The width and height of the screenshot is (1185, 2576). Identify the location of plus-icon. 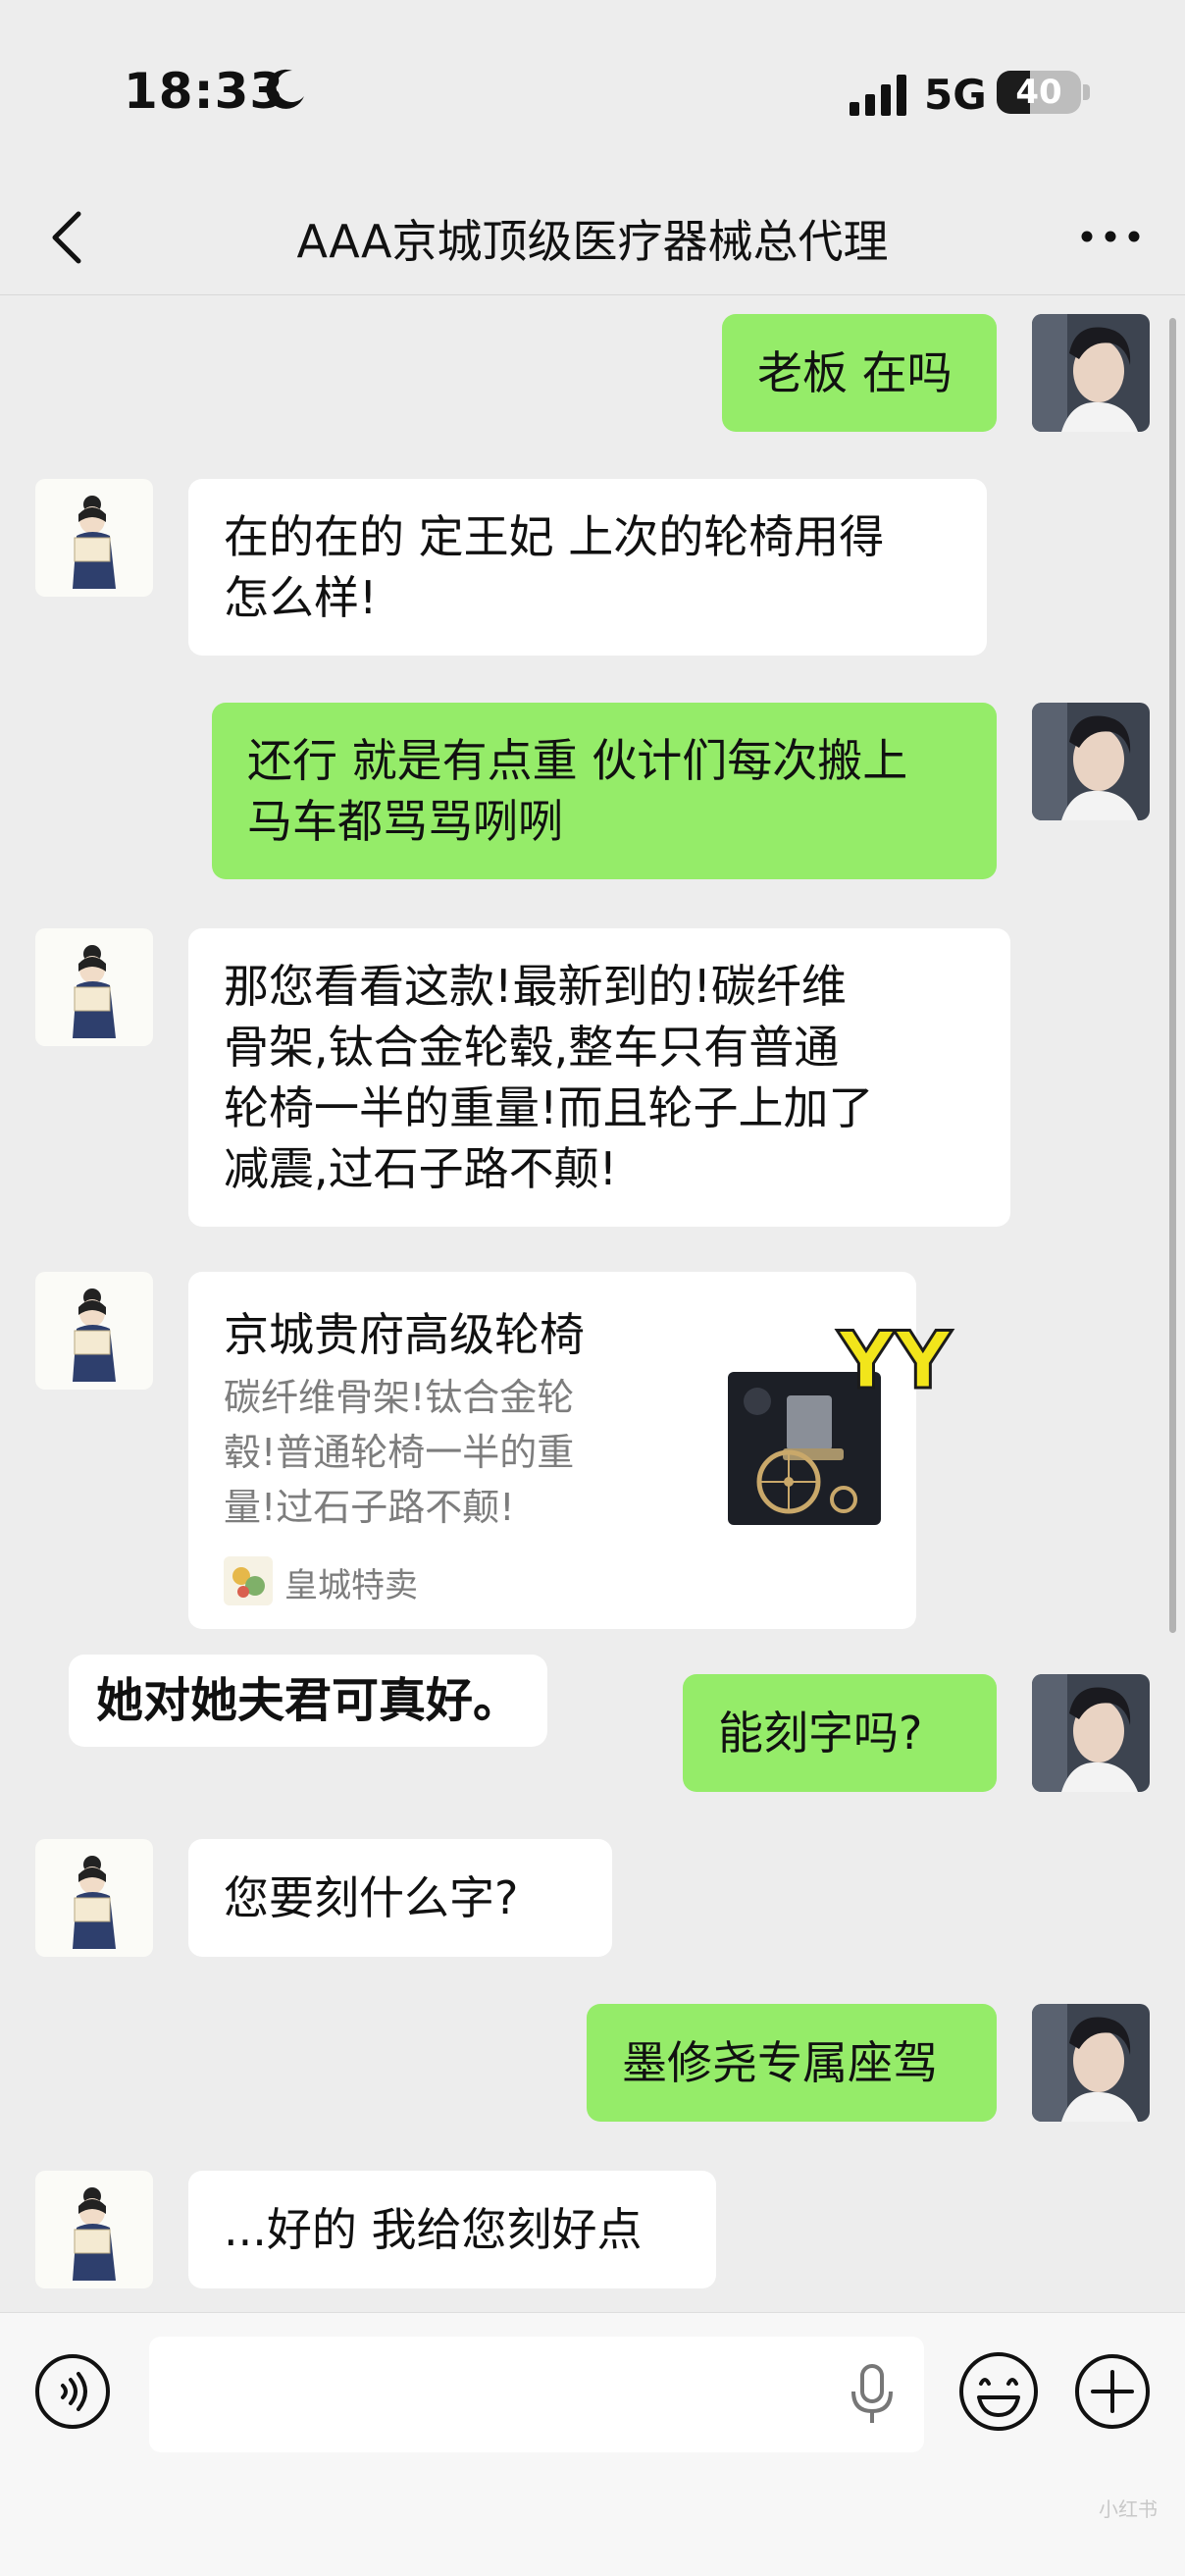
(1113, 2391).